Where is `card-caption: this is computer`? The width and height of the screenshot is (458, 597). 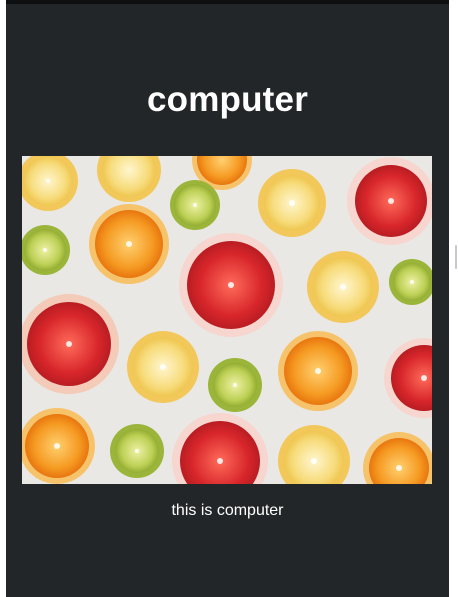 card-caption: this is computer is located at coordinates (227, 510).